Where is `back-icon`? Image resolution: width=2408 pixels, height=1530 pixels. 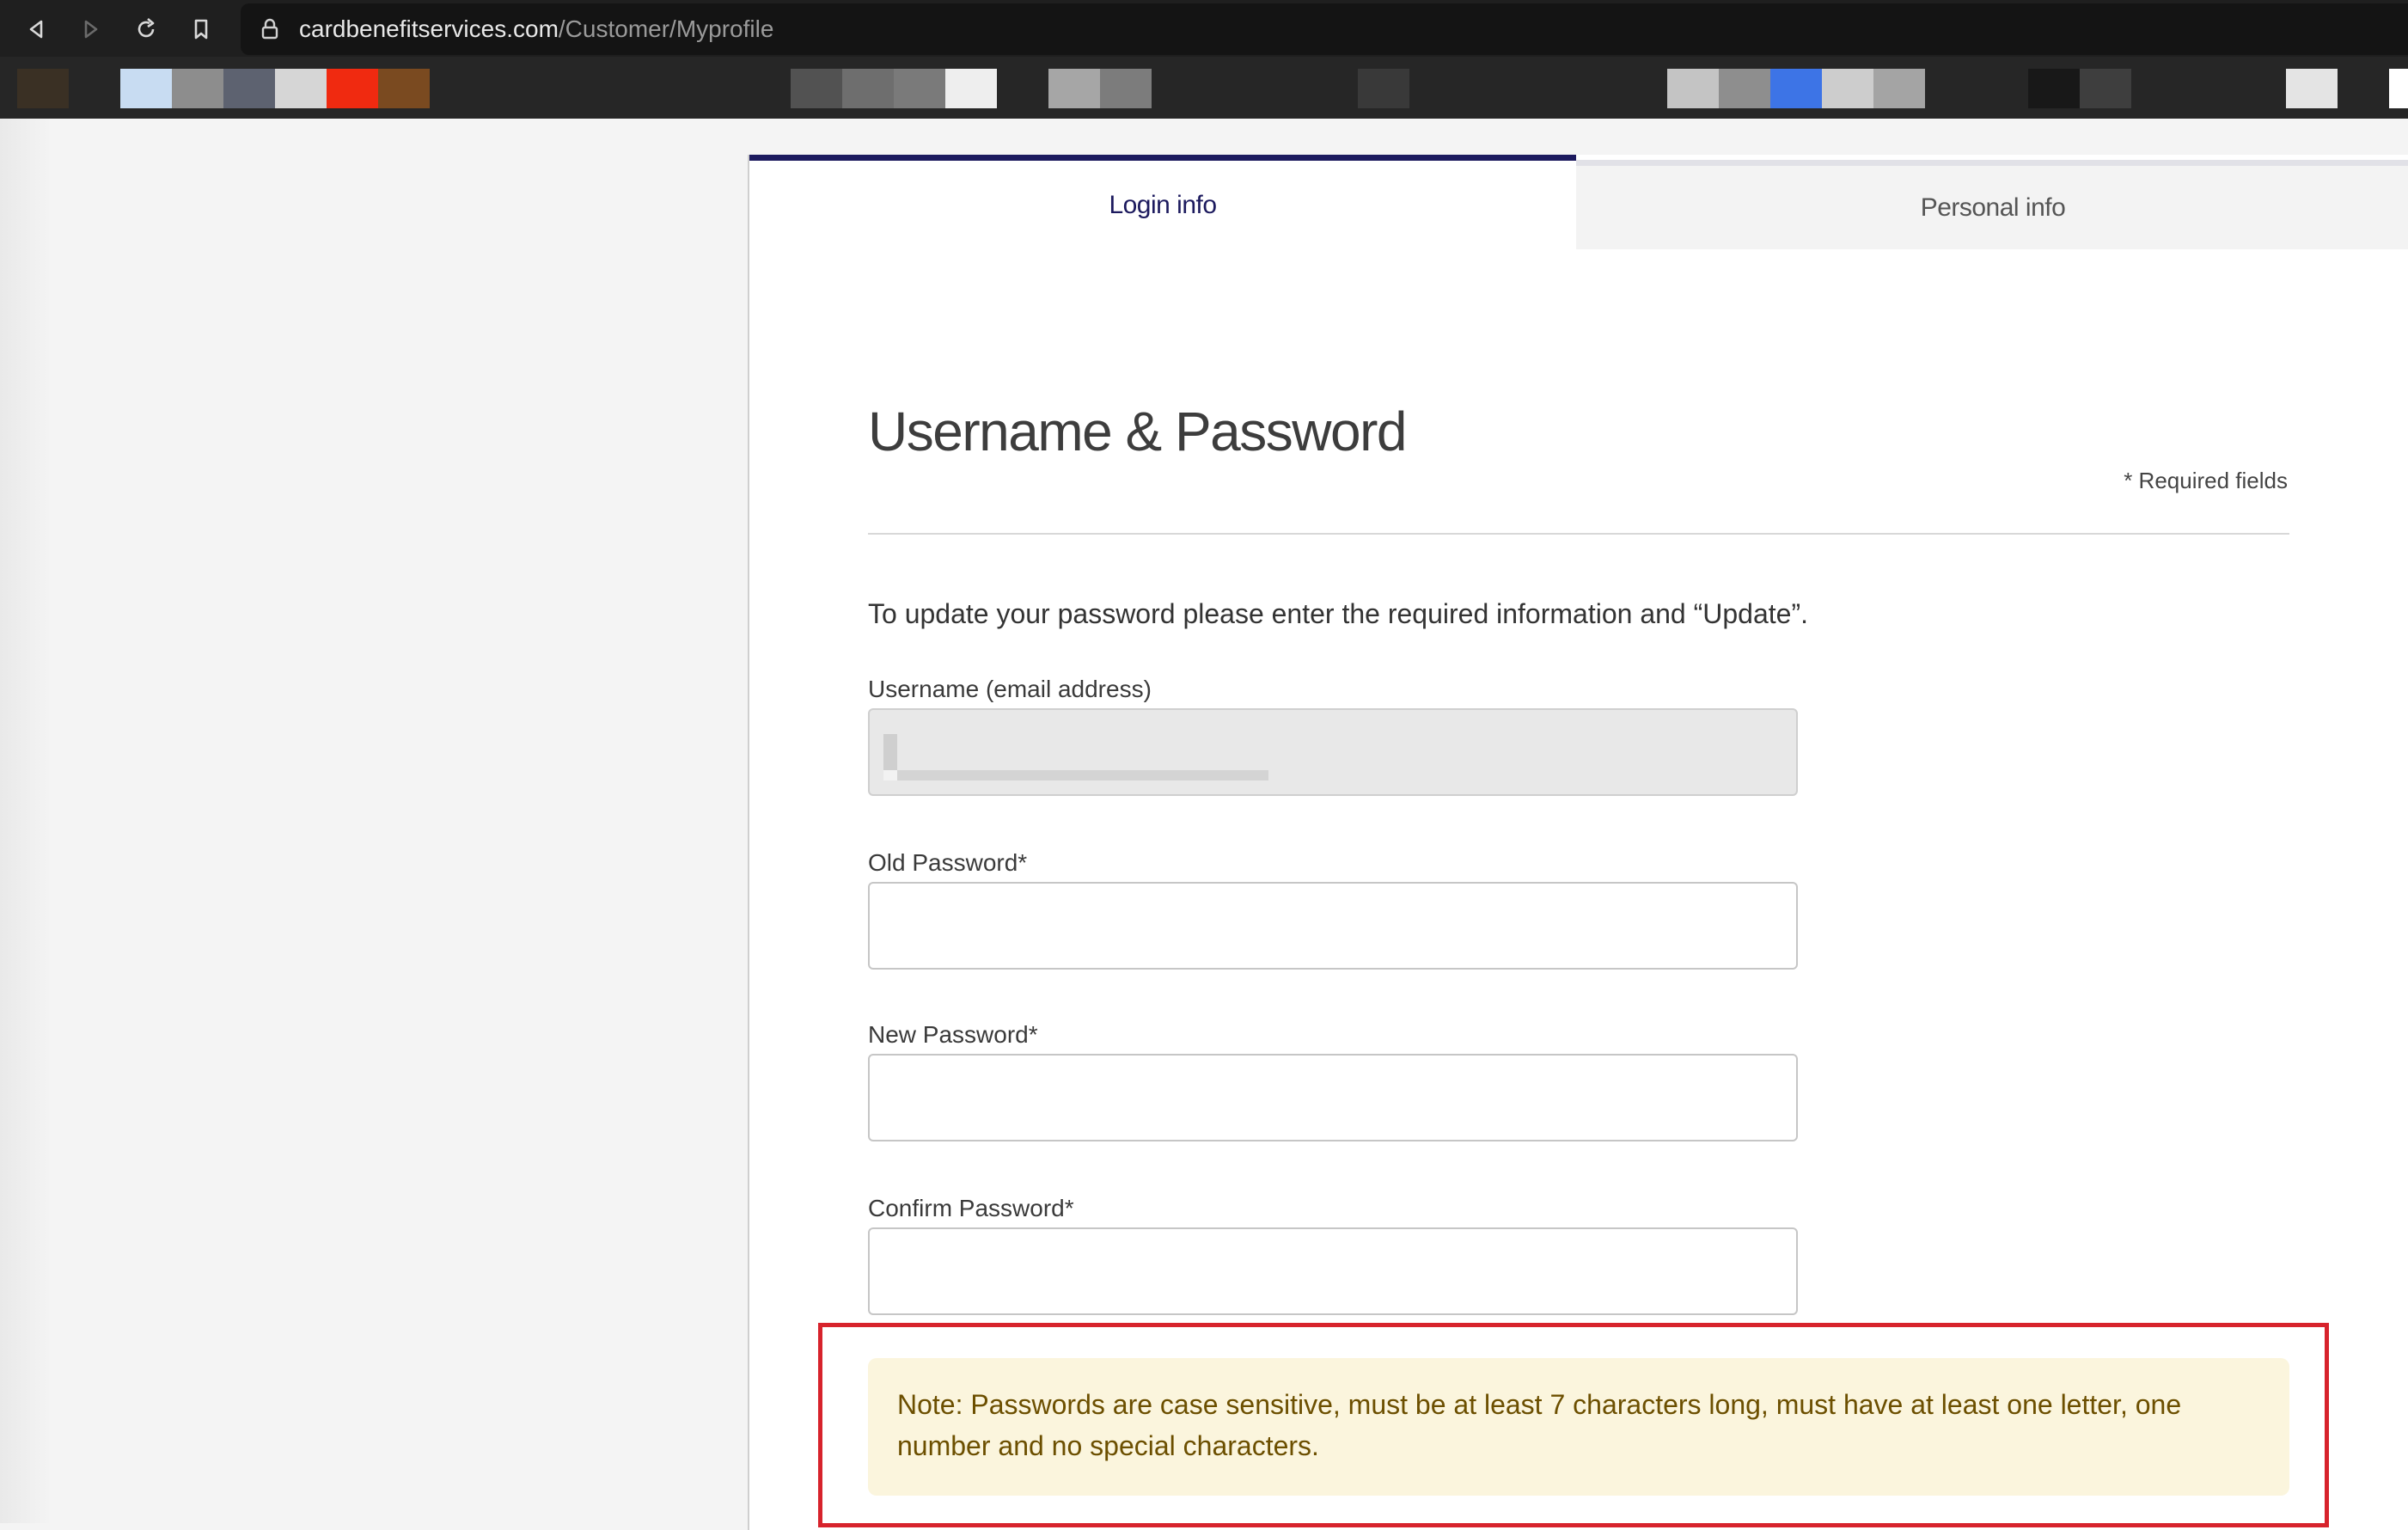 back-icon is located at coordinates (36, 29).